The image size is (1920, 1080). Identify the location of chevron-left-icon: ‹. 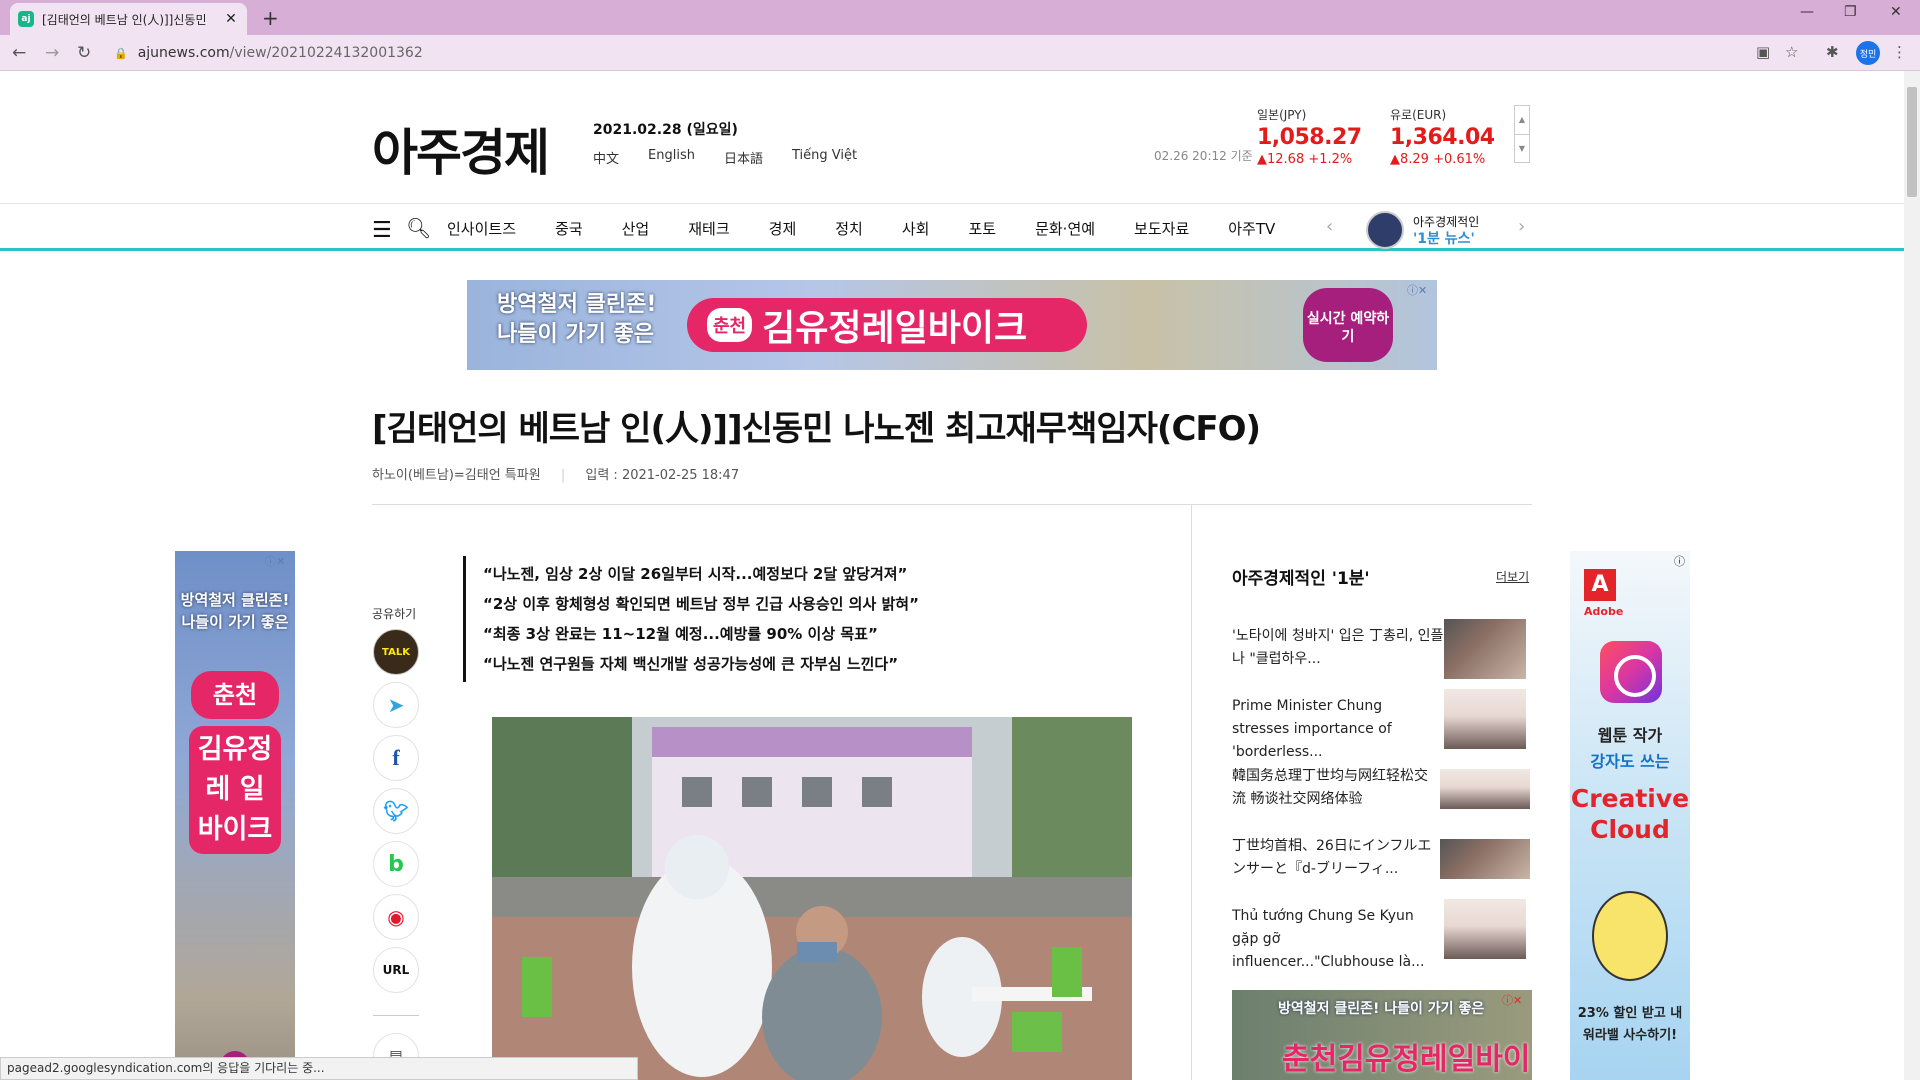
(1329, 226).